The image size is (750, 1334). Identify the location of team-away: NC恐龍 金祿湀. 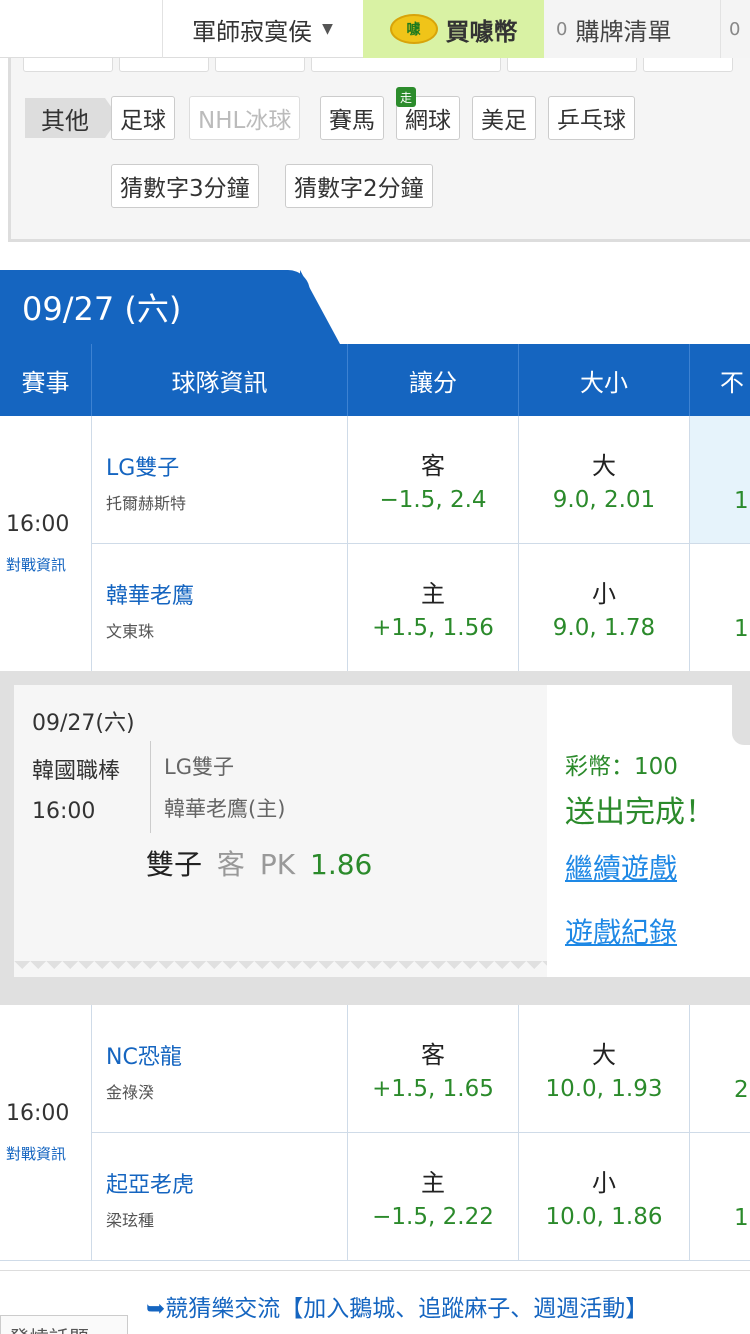
(220, 1069).